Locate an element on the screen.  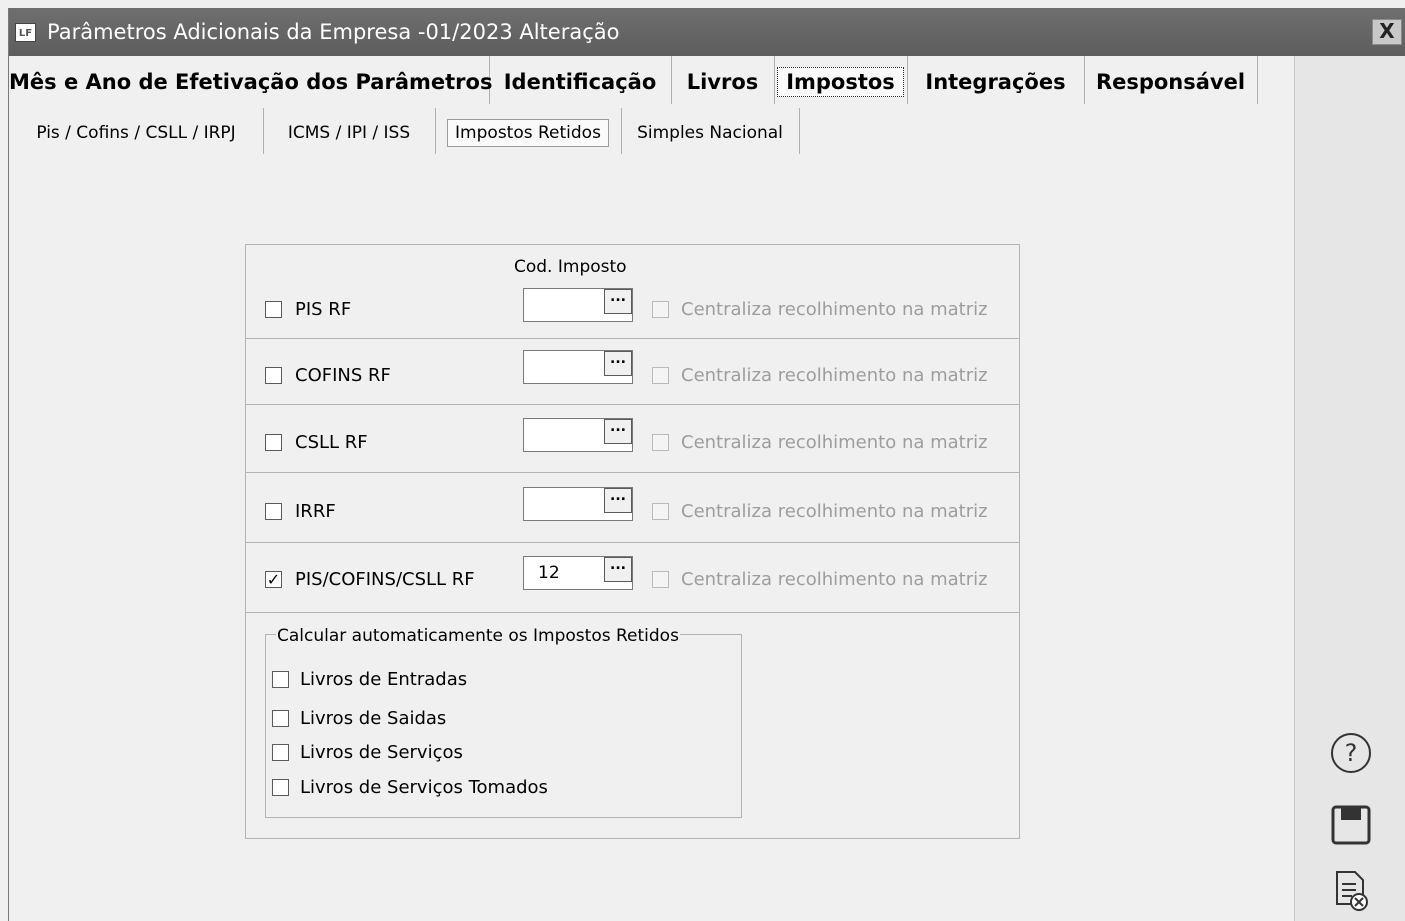
cofins-rf-label: COFINS RF is located at coordinates (343, 375).